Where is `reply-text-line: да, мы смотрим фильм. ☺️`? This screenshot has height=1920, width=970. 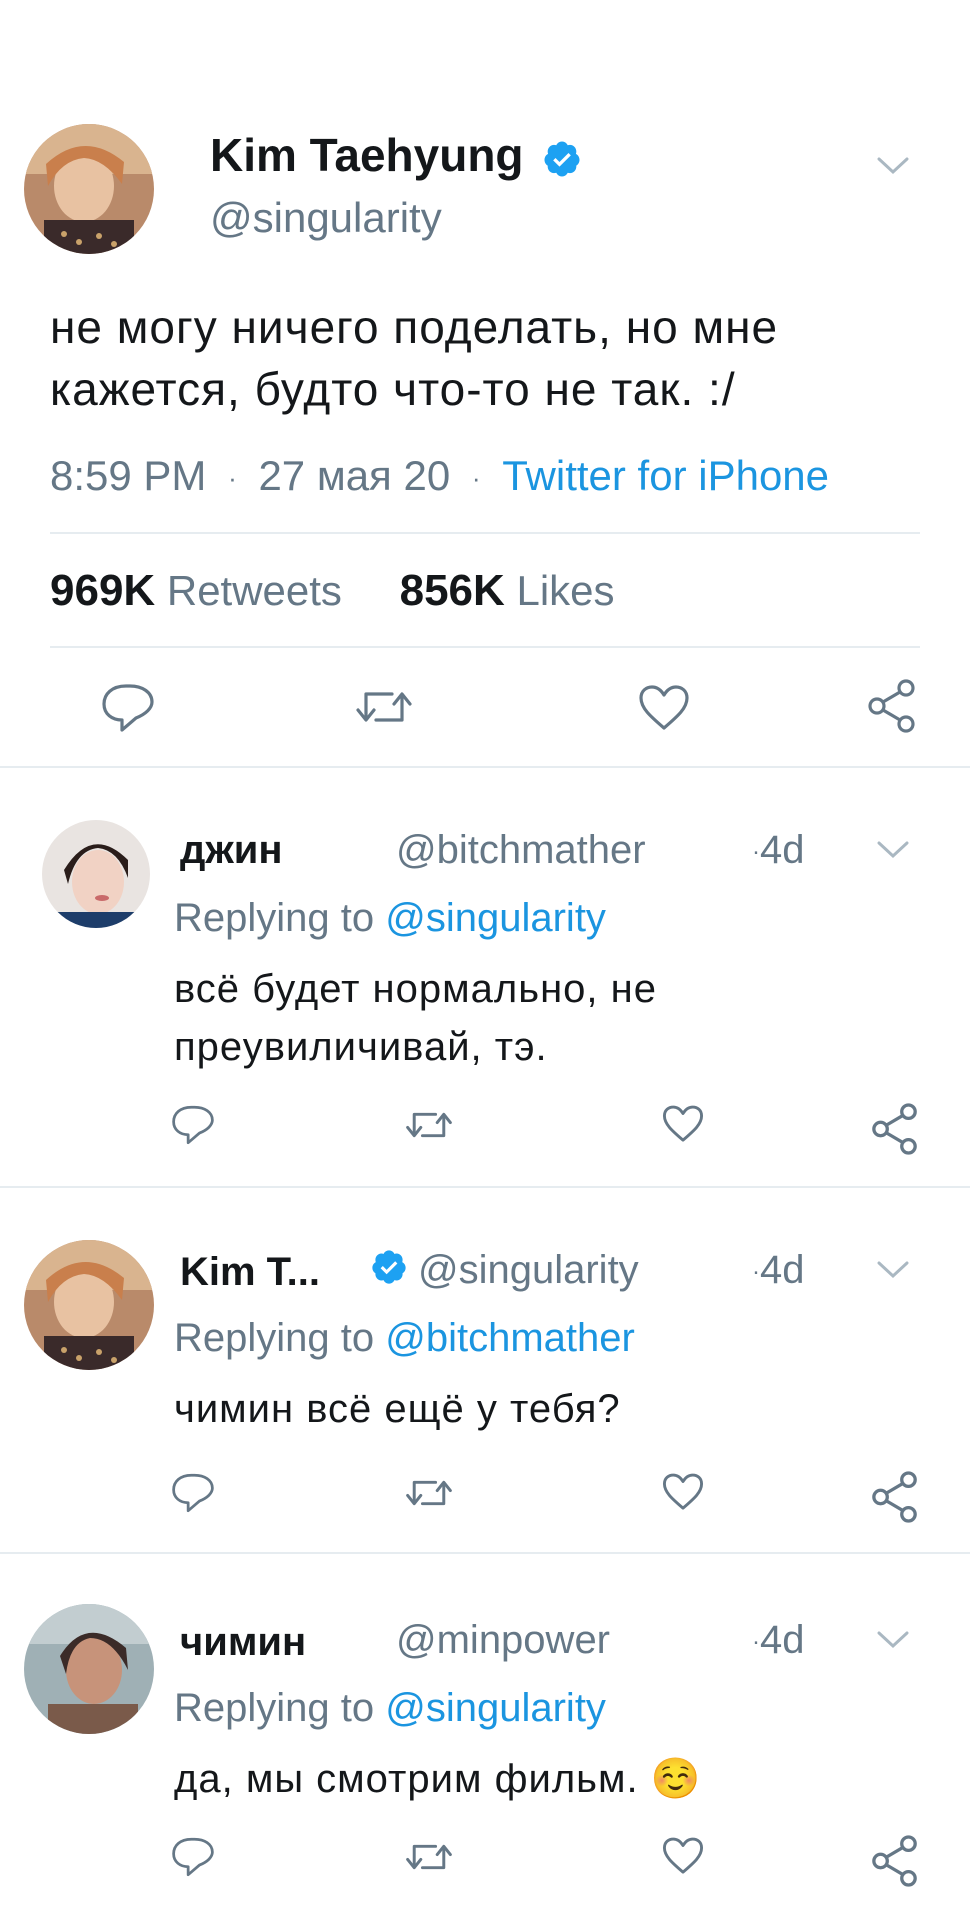 reply-text-line: да, мы смотрим фильм. ☺️ is located at coordinates (438, 1779).